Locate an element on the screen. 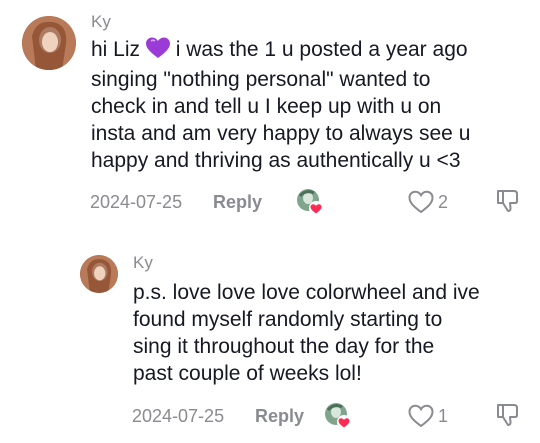 This screenshot has width=540, height=443. purple-heart-icon is located at coordinates (157, 51).